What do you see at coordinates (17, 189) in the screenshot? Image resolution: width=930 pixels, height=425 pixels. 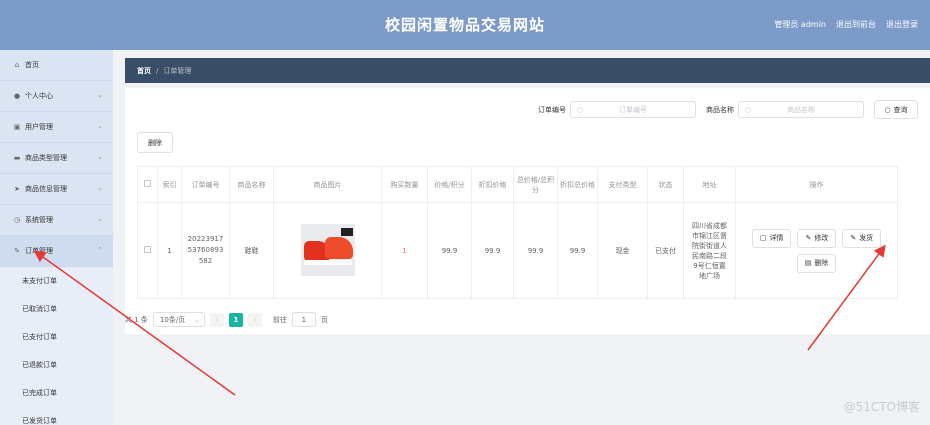 I see `send-icon: ➤` at bounding box center [17, 189].